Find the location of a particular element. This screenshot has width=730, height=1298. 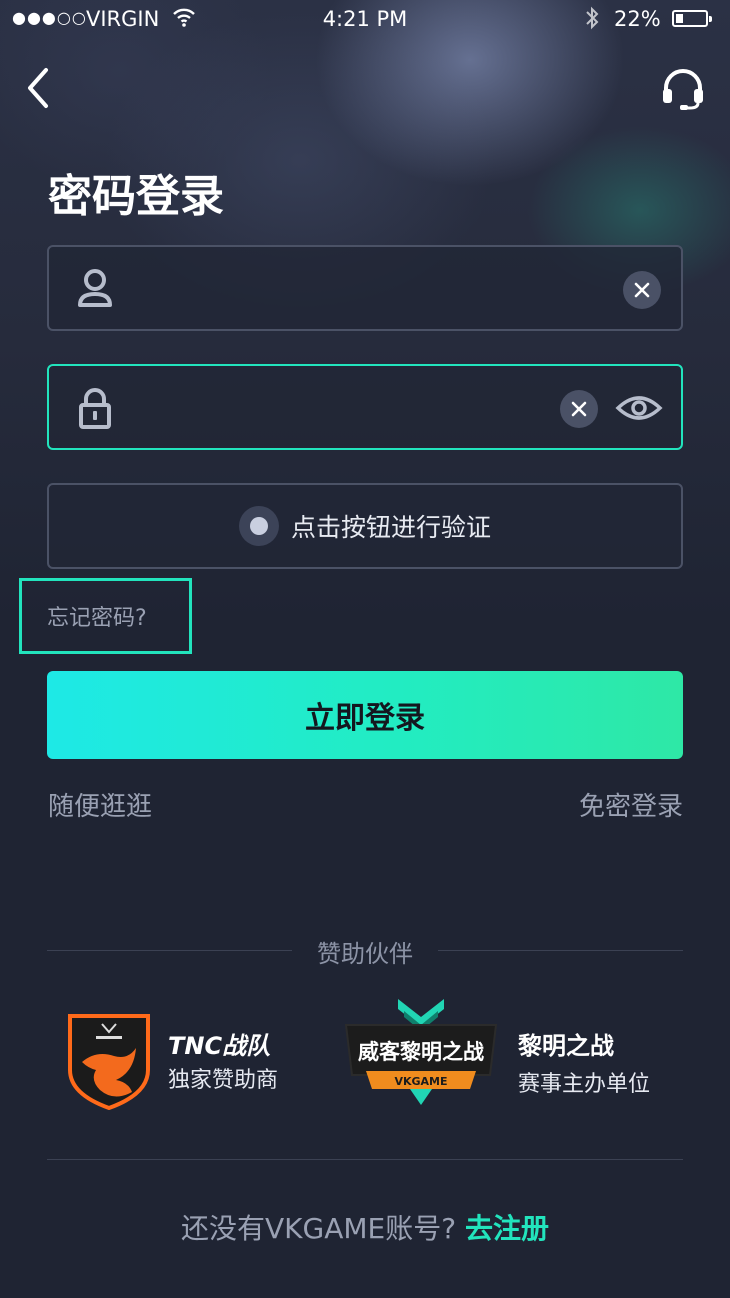

sponsor-role: 独家赞助商 is located at coordinates (223, 1080).